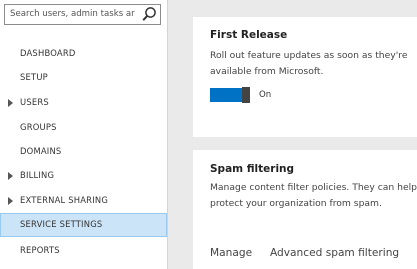 This screenshot has height=269, width=417. I want to click on sidebar-item-domains: DOMAINS, so click(83, 152).